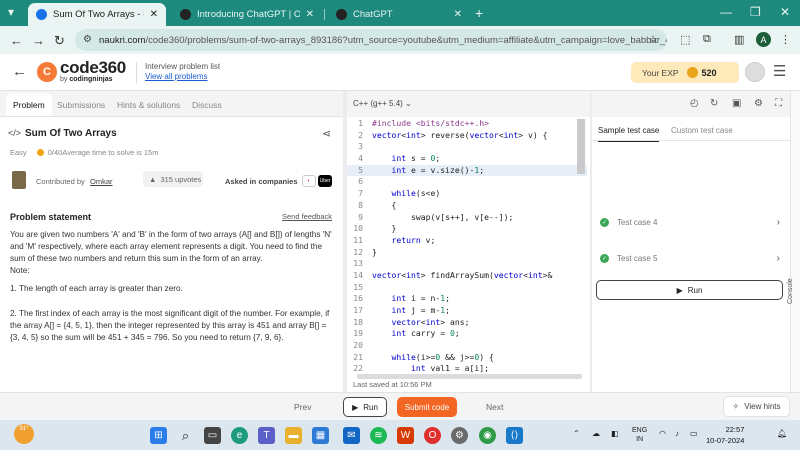  I want to click on editor-hscrollbar, so click(469, 376).